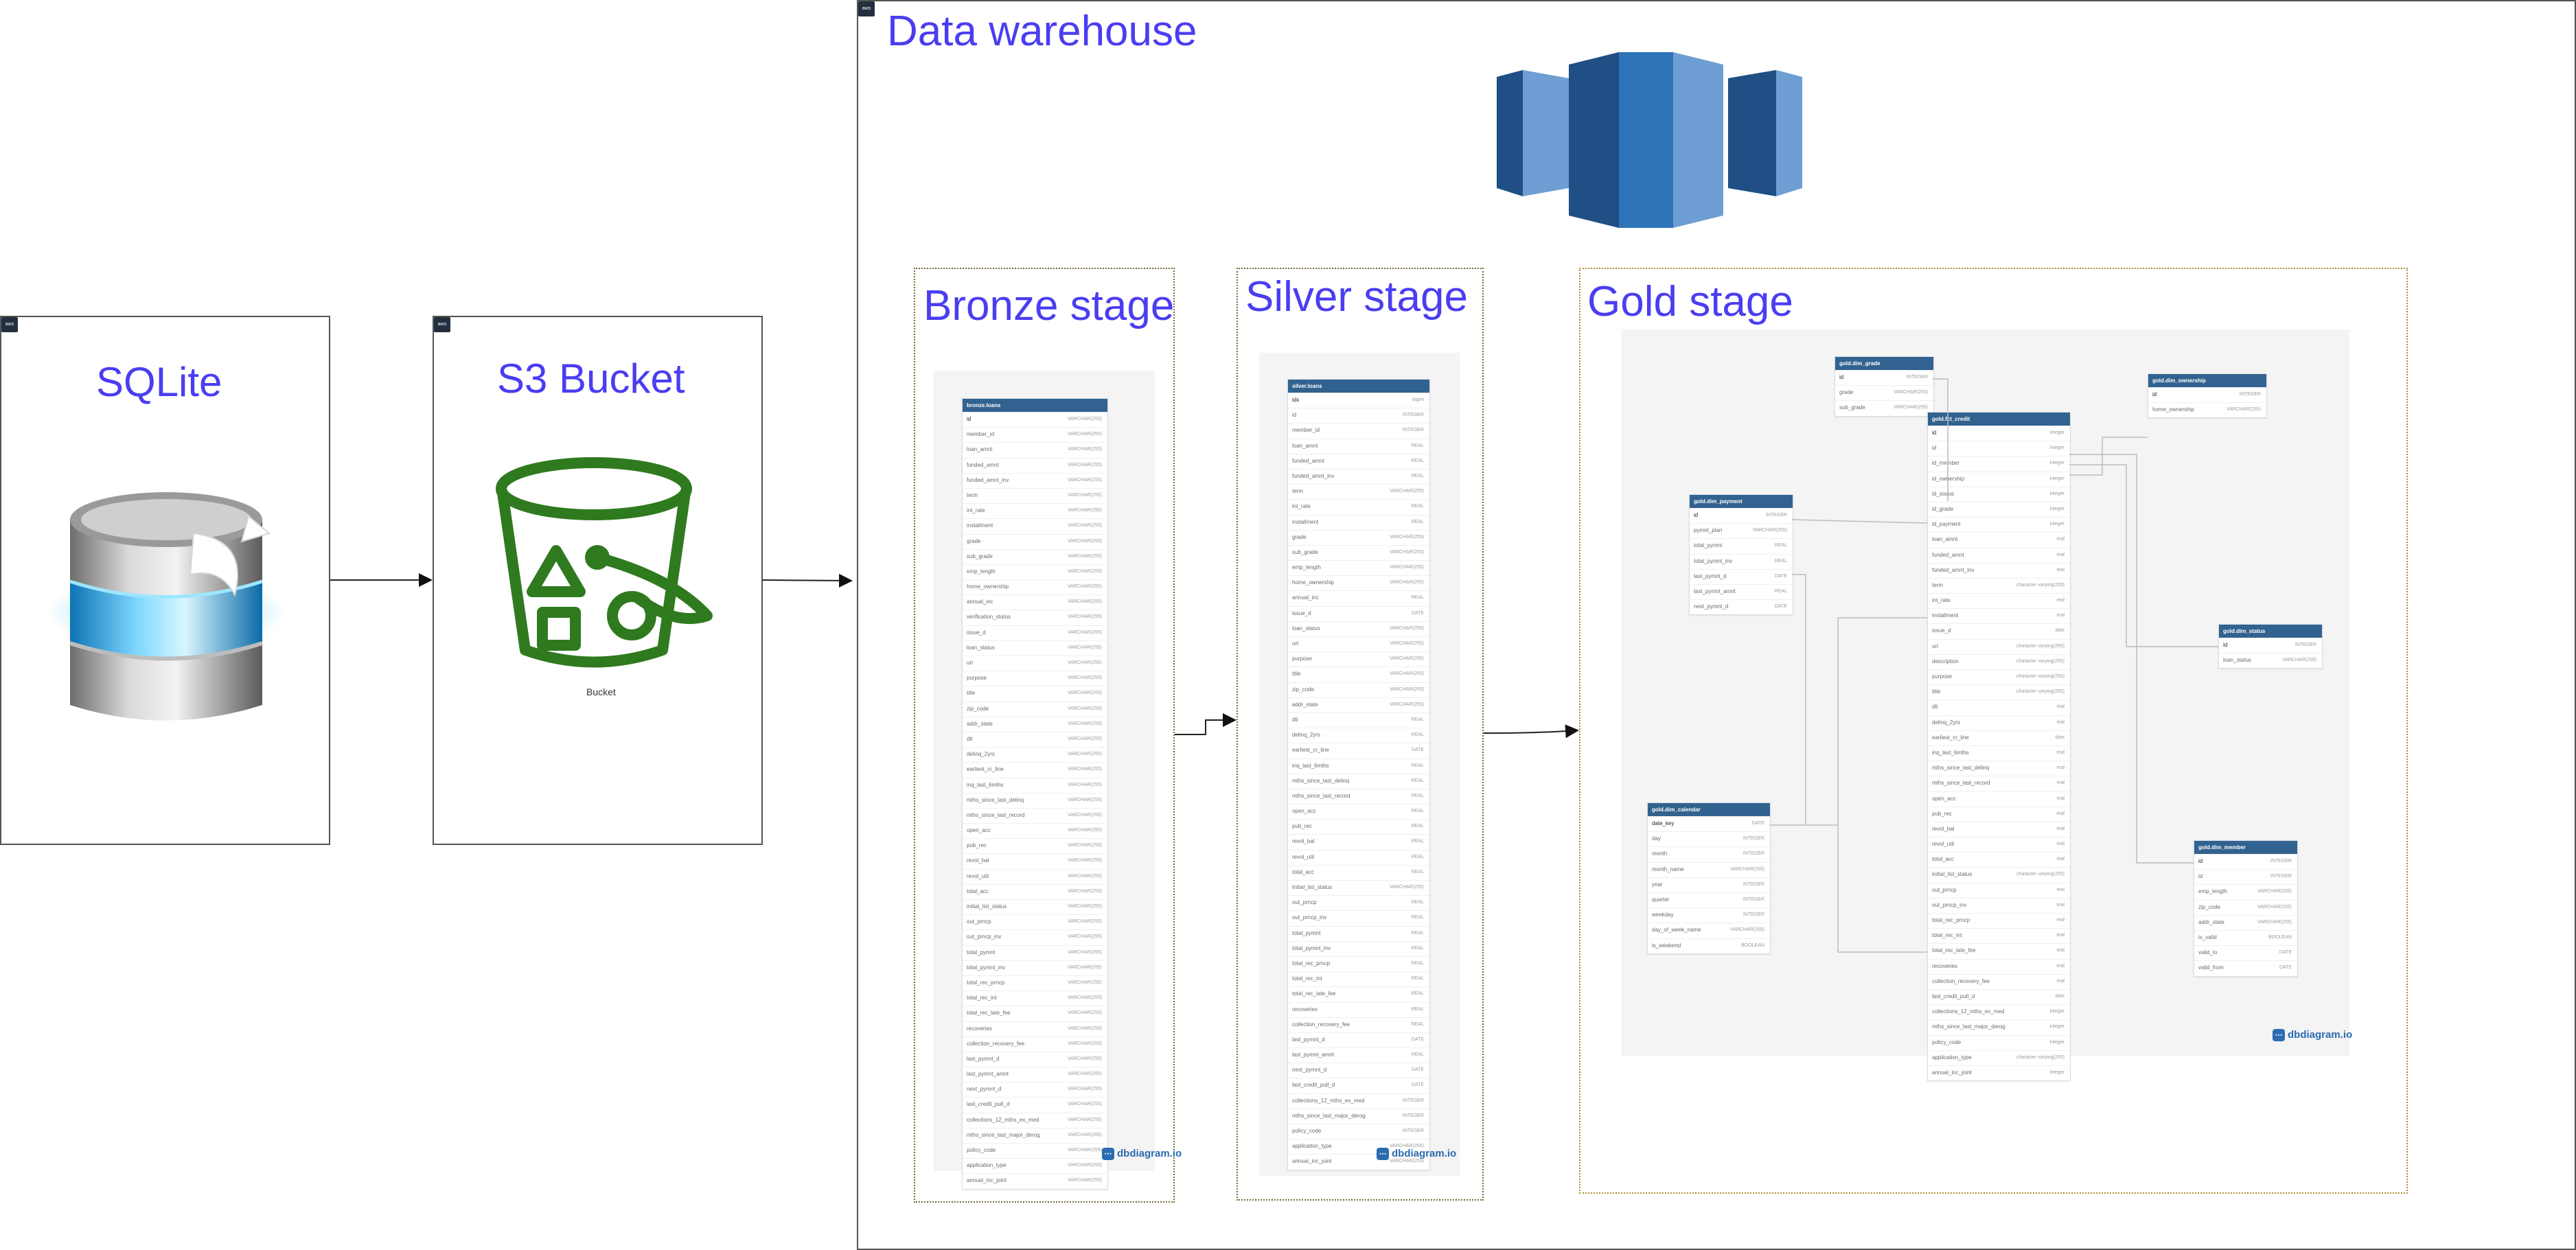  What do you see at coordinates (807, 580) in the screenshot?
I see `arrow-s3-to-warehouse` at bounding box center [807, 580].